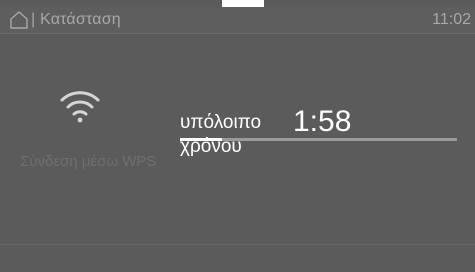 The image size is (475, 272). Describe the element at coordinates (243, 3) in the screenshot. I see `top-indicator` at that location.